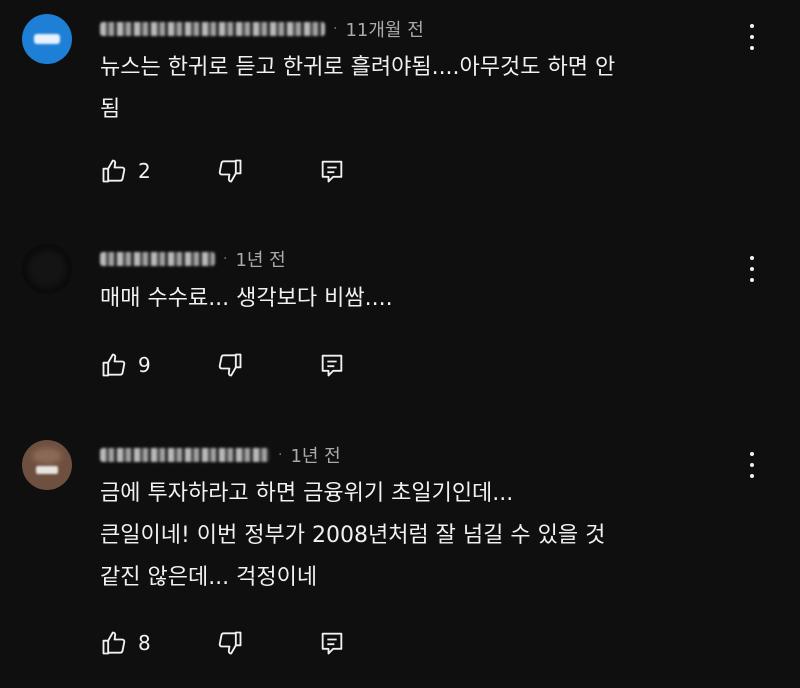 This screenshot has height=688, width=800. Describe the element at coordinates (353, 535) in the screenshot. I see `comment-line: 큰일이네! 이번 정부가 2008년처럼 잘 넘길 수 있을 것` at that location.